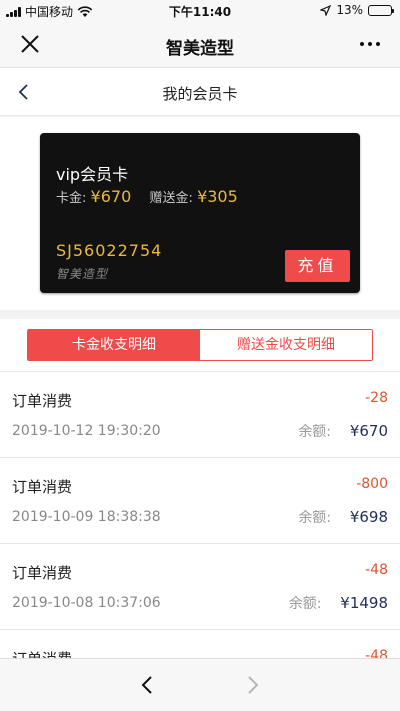 This screenshot has width=400, height=711. I want to click on more-icon, so click(370, 44).